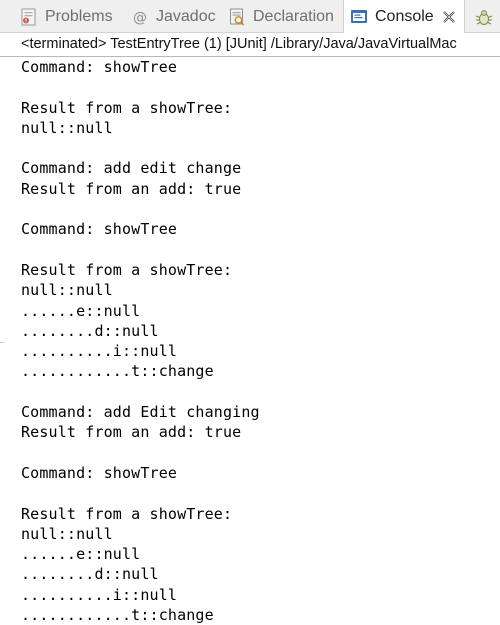  Describe the element at coordinates (79, 16) in the screenshot. I see `tab-label: Problems` at that location.